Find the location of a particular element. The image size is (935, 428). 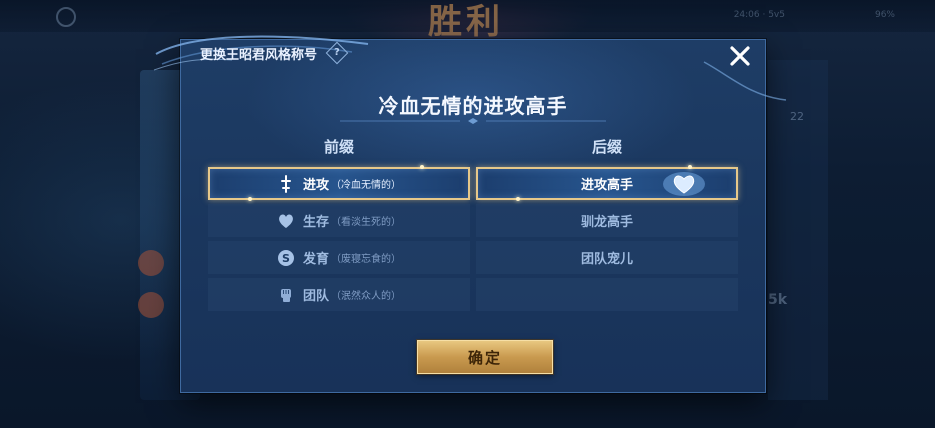

suffix-option-empty is located at coordinates (607, 294).